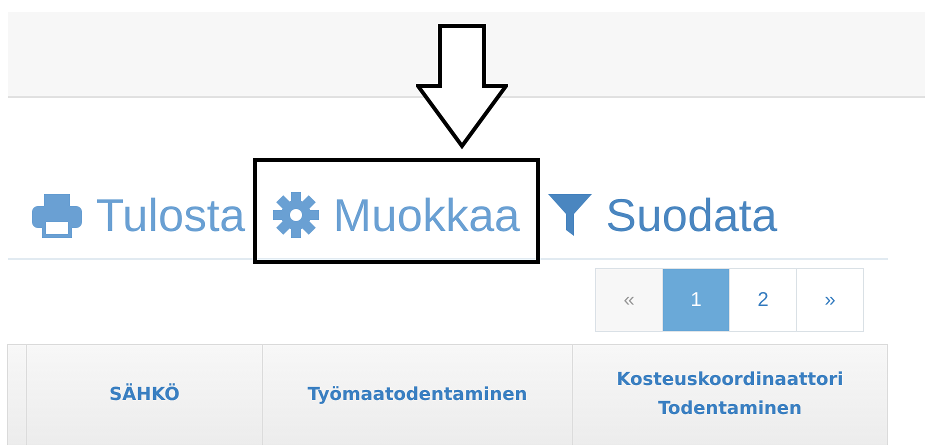 The height and width of the screenshot is (447, 933). What do you see at coordinates (570, 215) in the screenshot?
I see `filter-icon` at bounding box center [570, 215].